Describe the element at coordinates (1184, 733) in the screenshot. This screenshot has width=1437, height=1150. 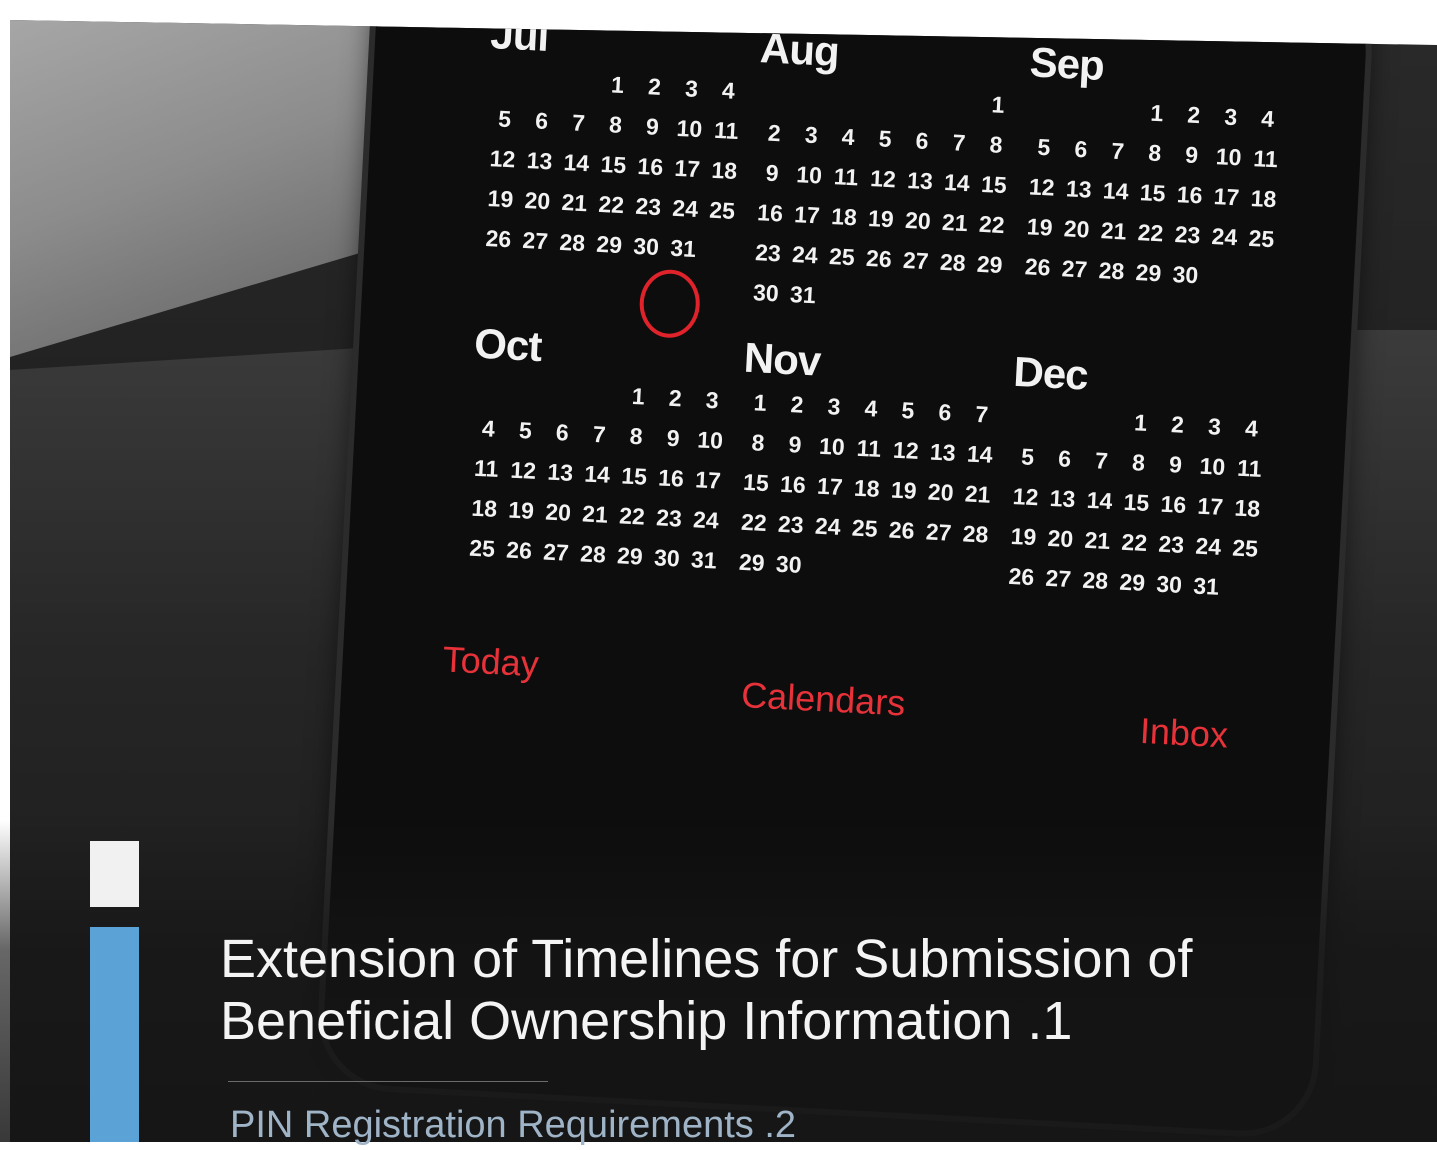
I see `inbox-button: Inbox` at that location.